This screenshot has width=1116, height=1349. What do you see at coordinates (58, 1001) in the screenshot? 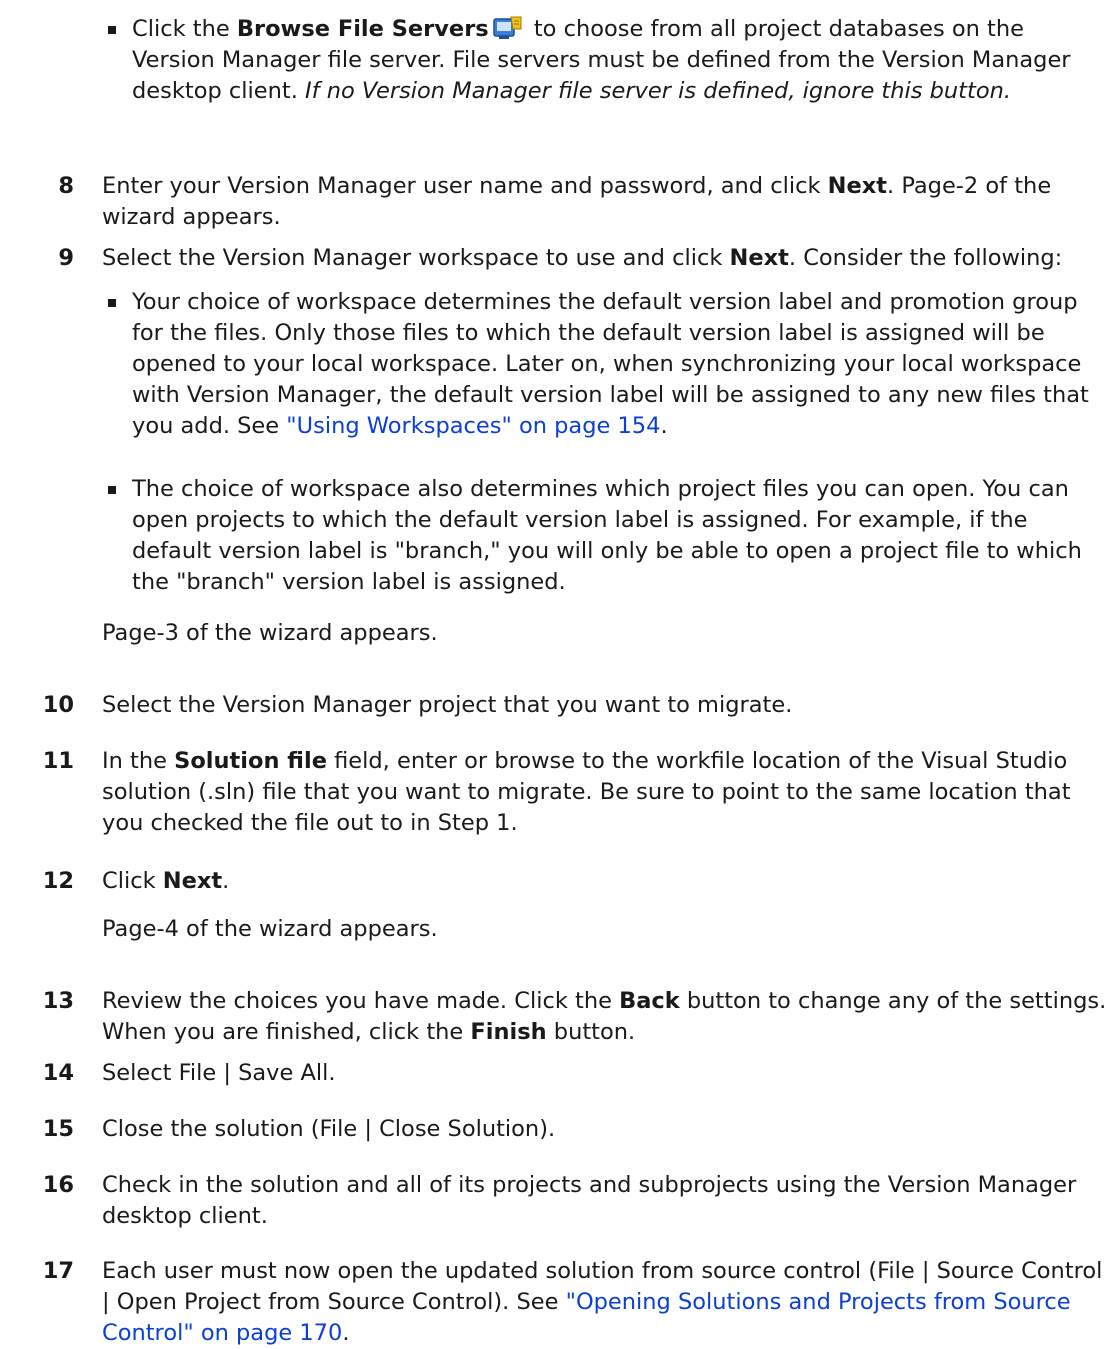
I see `step-number: 13` at bounding box center [58, 1001].